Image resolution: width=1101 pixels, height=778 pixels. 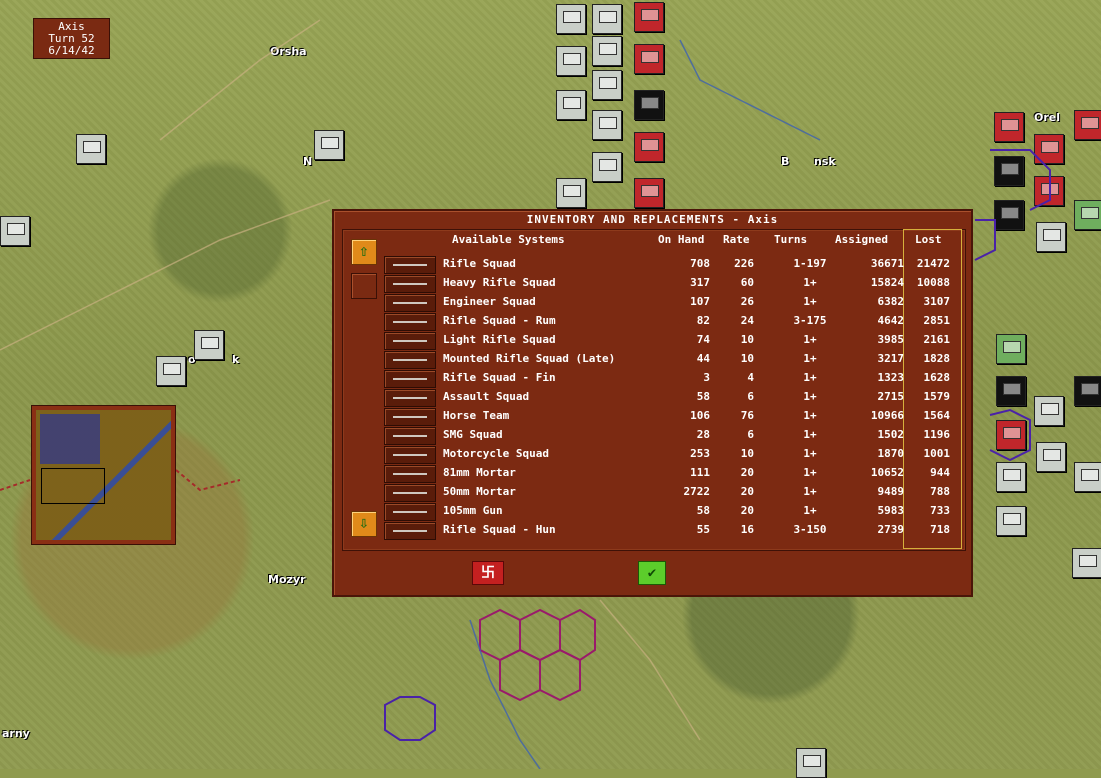 What do you see at coordinates (654, 512) in the screenshot?
I see `inventory-row: 105mm Gun 58 20 1+ 5983 733` at bounding box center [654, 512].